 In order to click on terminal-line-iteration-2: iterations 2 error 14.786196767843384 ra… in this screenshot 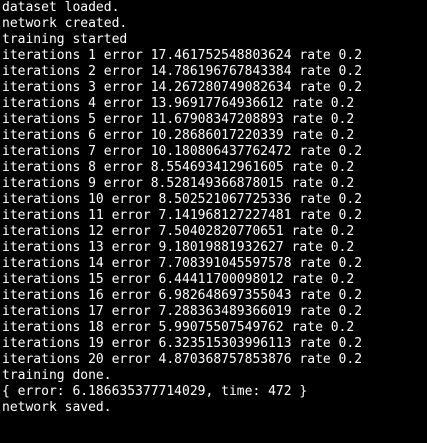, I will do `click(182, 71)`.